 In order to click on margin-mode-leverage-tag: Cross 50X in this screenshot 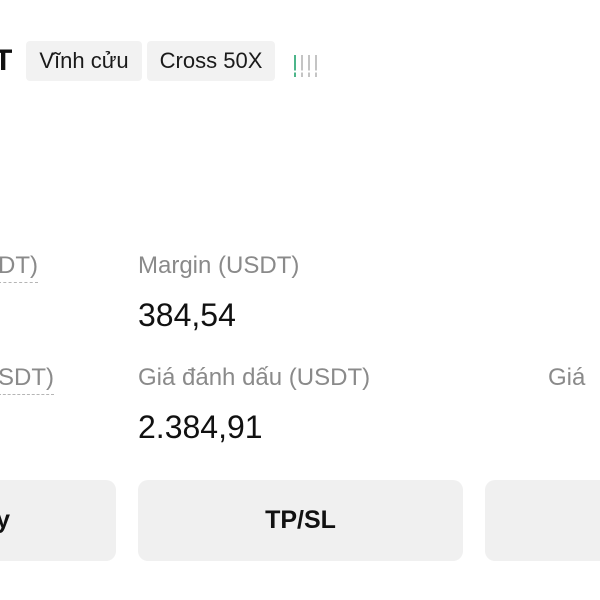, I will do `click(211, 61)`.